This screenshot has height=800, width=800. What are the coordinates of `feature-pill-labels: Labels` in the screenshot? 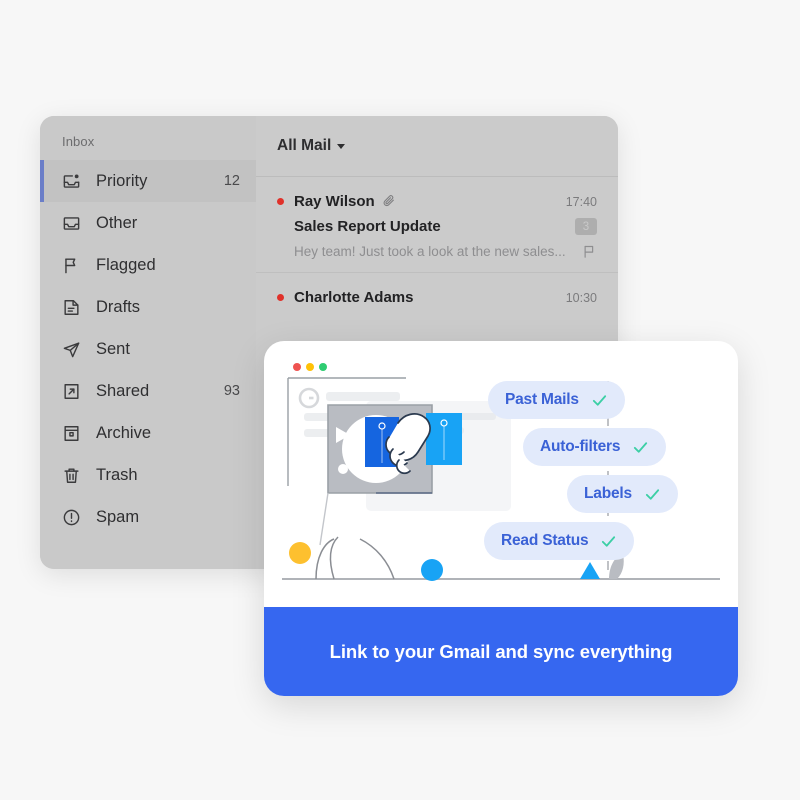 It's located at (622, 494).